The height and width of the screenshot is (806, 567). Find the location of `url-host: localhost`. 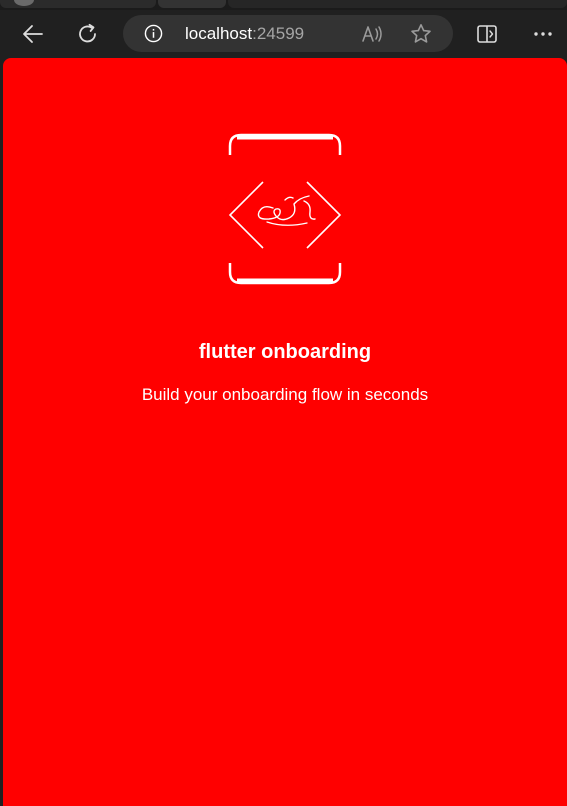

url-host: localhost is located at coordinates (219, 33).